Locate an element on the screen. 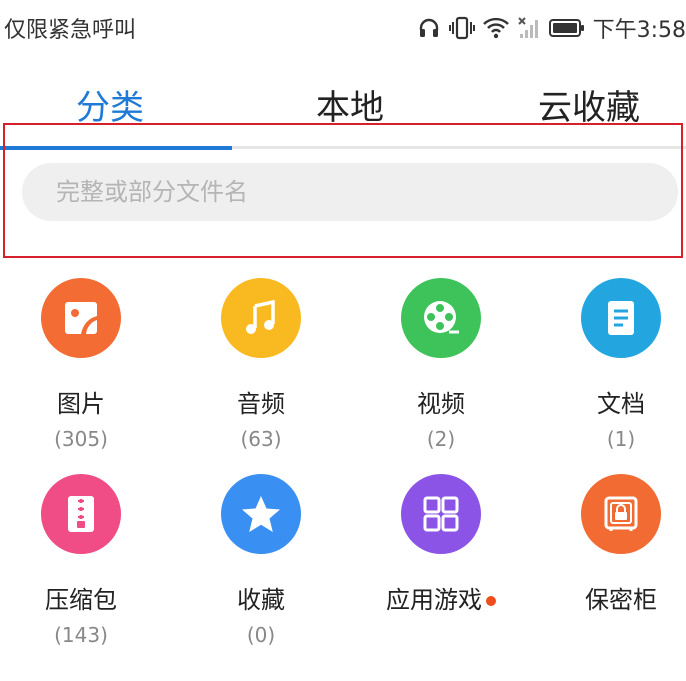  category-label: 图片 is located at coordinates (81, 404).